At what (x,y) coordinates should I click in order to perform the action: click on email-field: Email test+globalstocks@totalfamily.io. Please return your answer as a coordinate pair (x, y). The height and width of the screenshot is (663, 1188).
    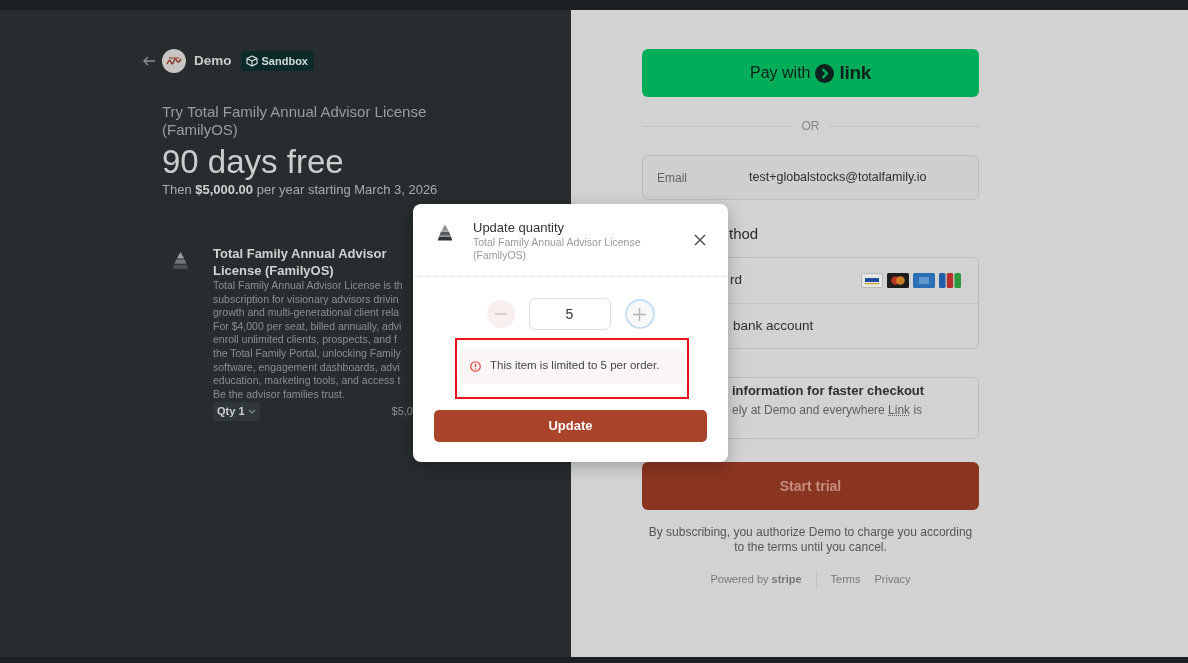
    Looking at the image, I should click on (810, 177).